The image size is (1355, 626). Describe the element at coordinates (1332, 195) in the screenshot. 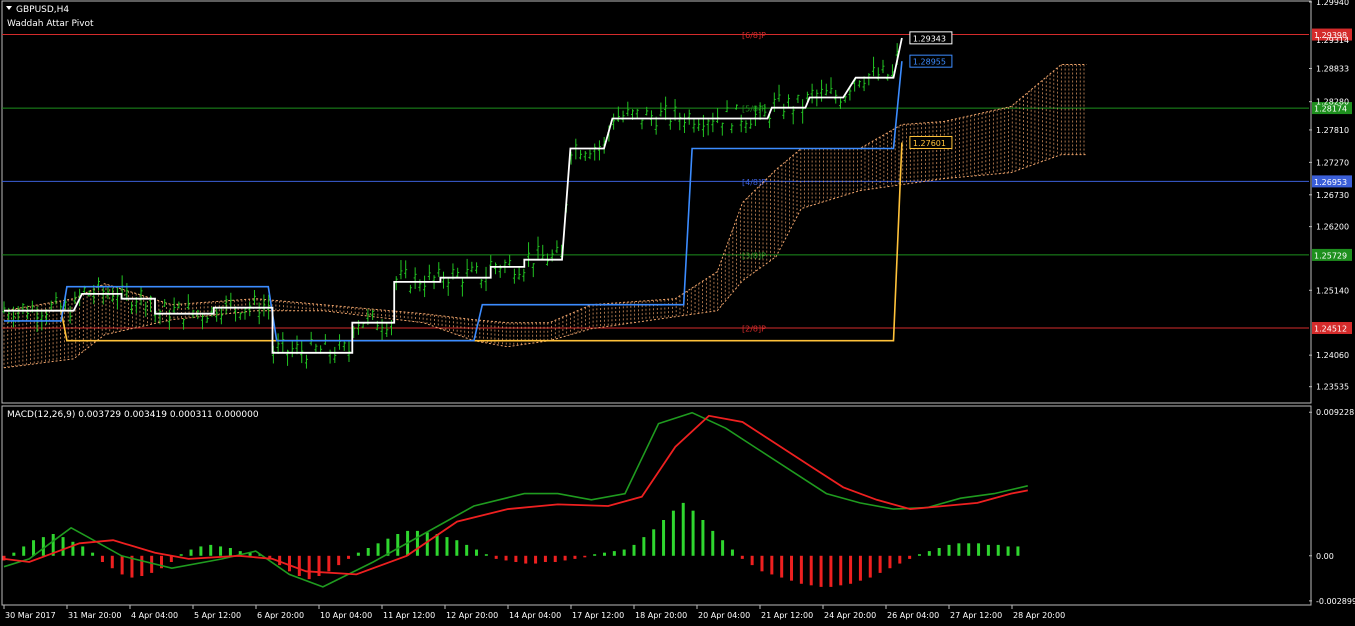

I see `y-tick-label: 1.26730` at that location.